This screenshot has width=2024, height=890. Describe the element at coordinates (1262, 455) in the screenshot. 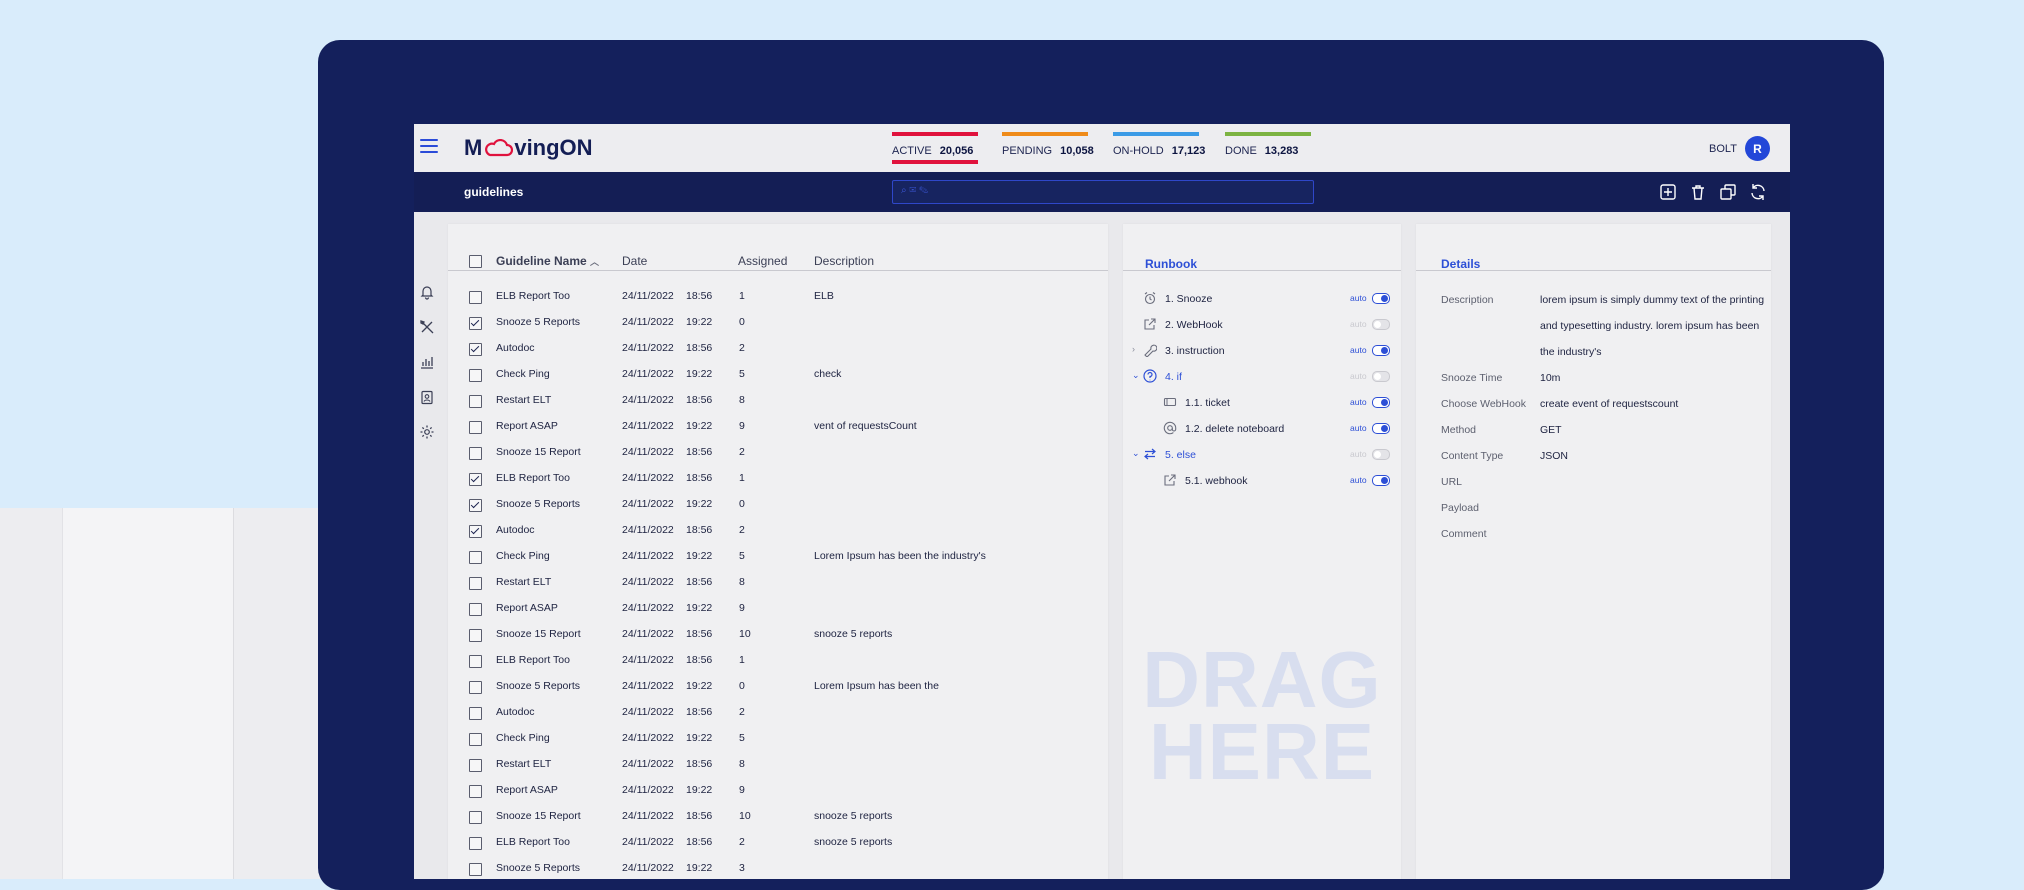

I see `runbook-step: ⌄ 5. else auto` at that location.